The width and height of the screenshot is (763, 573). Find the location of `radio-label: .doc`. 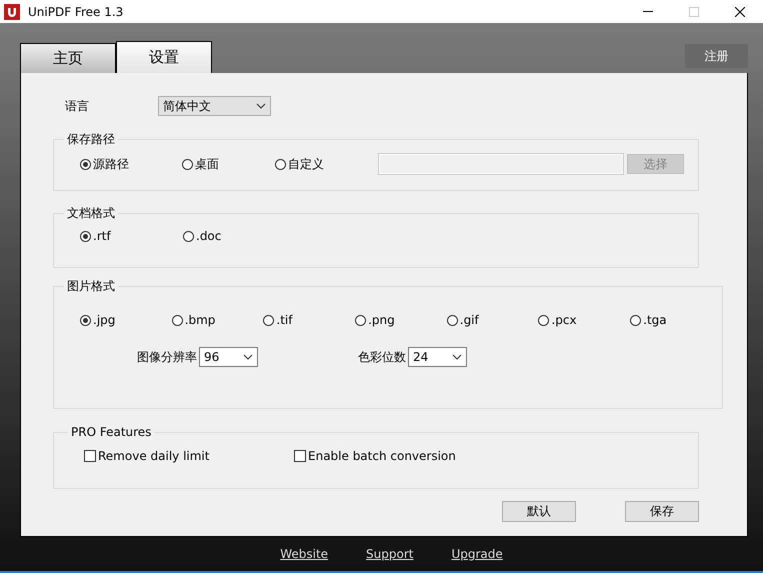

radio-label: .doc is located at coordinates (209, 236).